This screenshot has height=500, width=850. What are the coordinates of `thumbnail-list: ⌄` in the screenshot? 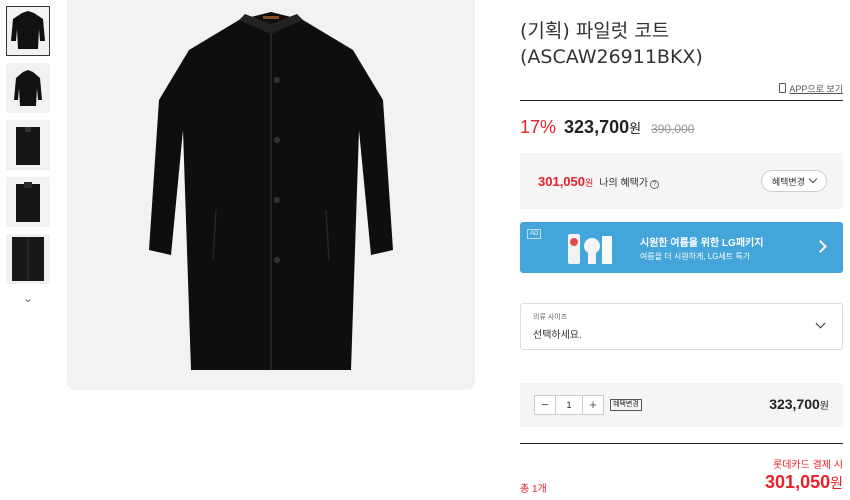 It's located at (29, 155).